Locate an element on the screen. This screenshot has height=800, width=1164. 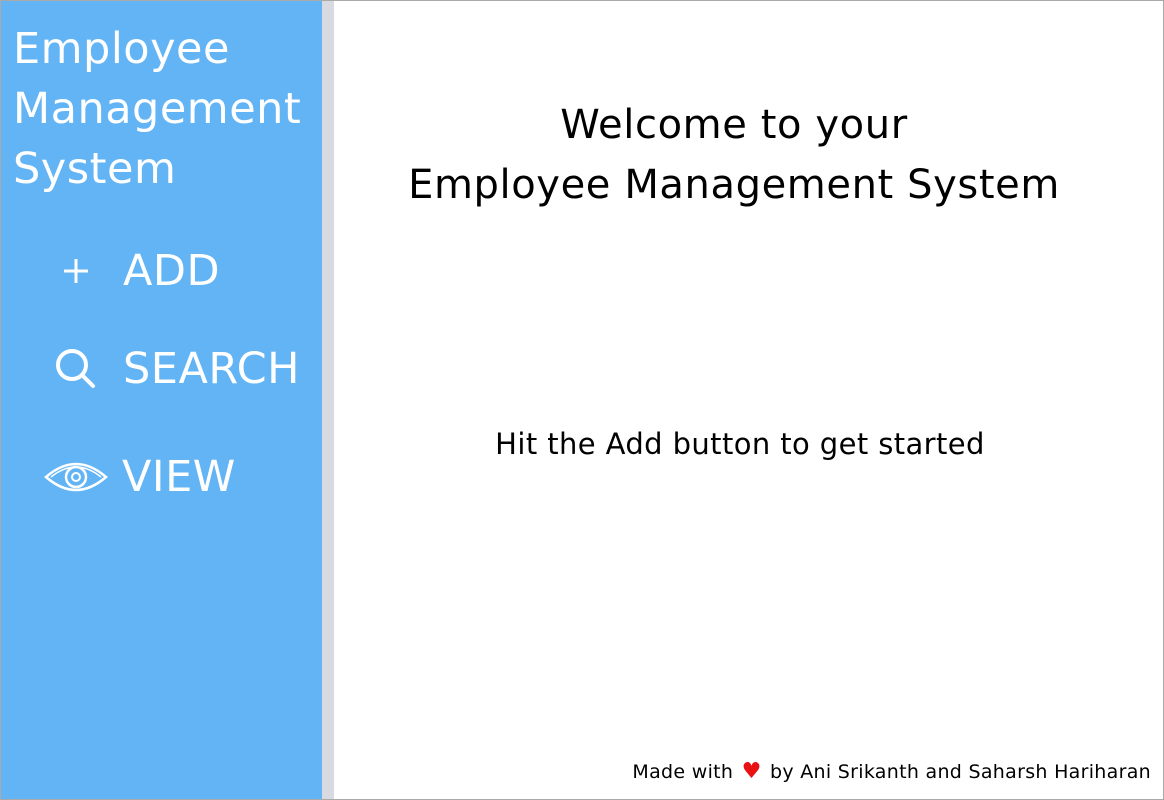
welcome-line-1: Welcome to your is located at coordinates (734, 125).